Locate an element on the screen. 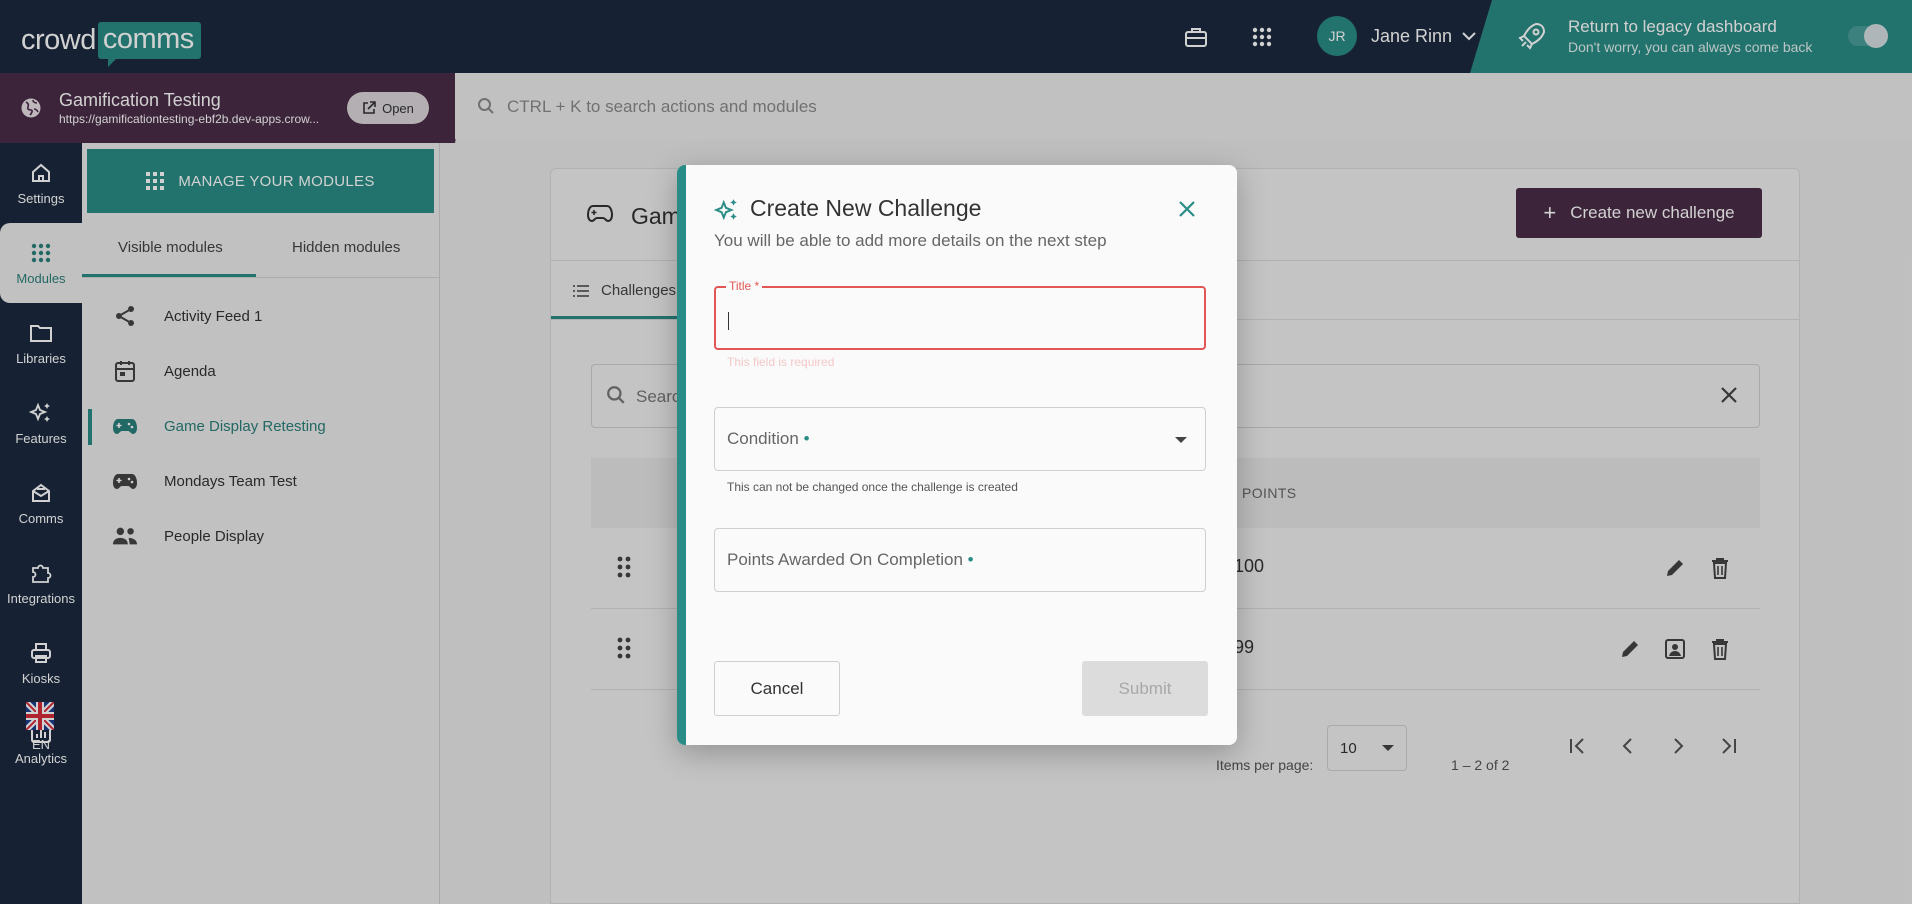  dialog-title: Create New Challenge is located at coordinates (866, 208).